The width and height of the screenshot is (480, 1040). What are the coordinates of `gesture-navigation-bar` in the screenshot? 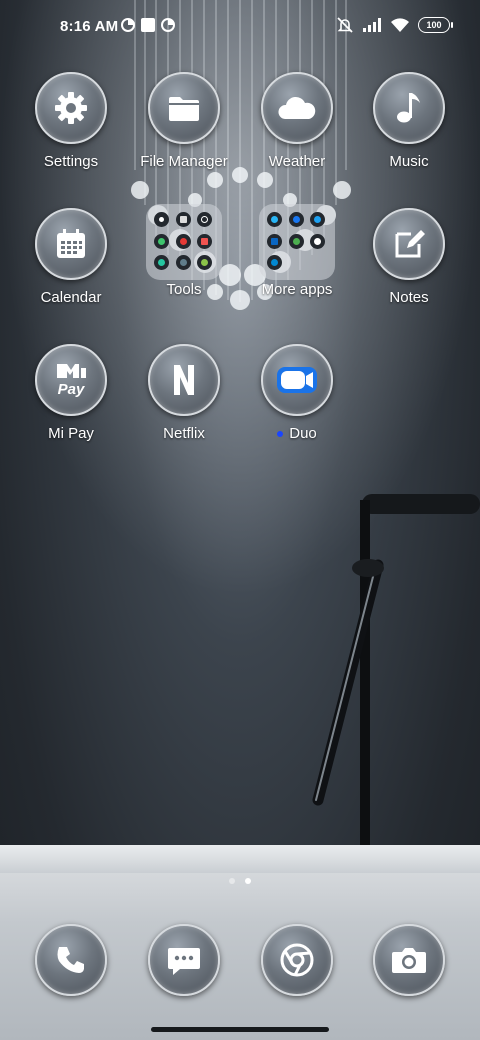 It's located at (240, 1029).